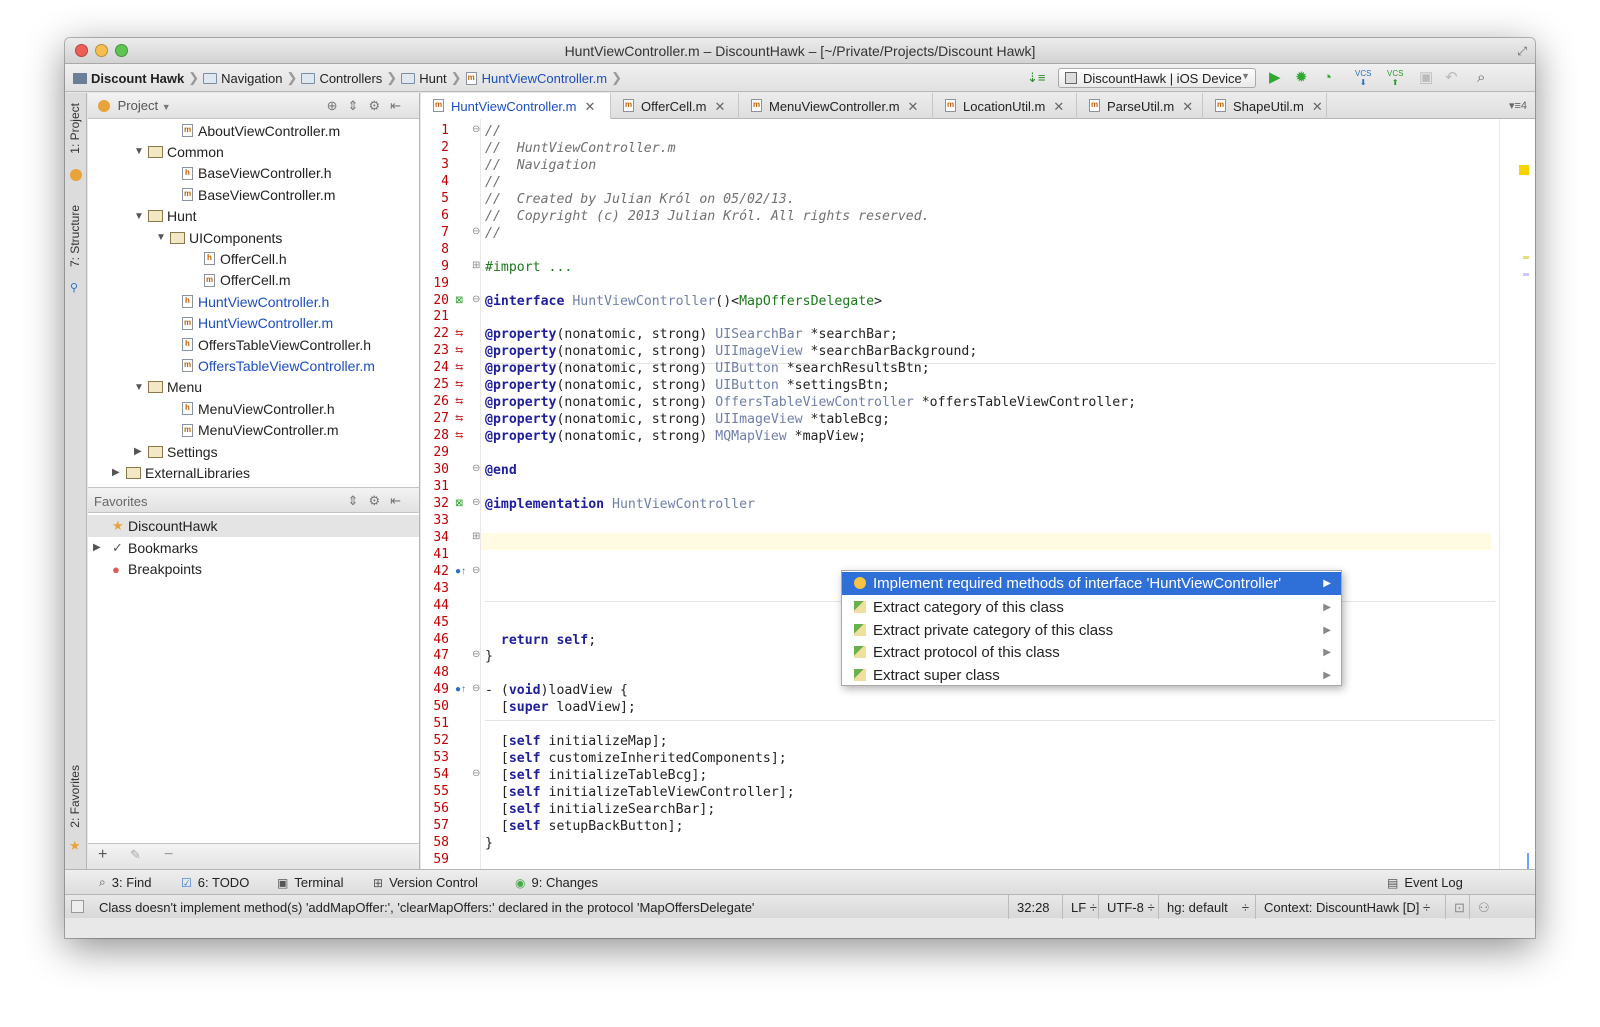  What do you see at coordinates (640, 199) in the screenshot?
I see `code-line: // Created by Julian Król on 05/02/13.` at bounding box center [640, 199].